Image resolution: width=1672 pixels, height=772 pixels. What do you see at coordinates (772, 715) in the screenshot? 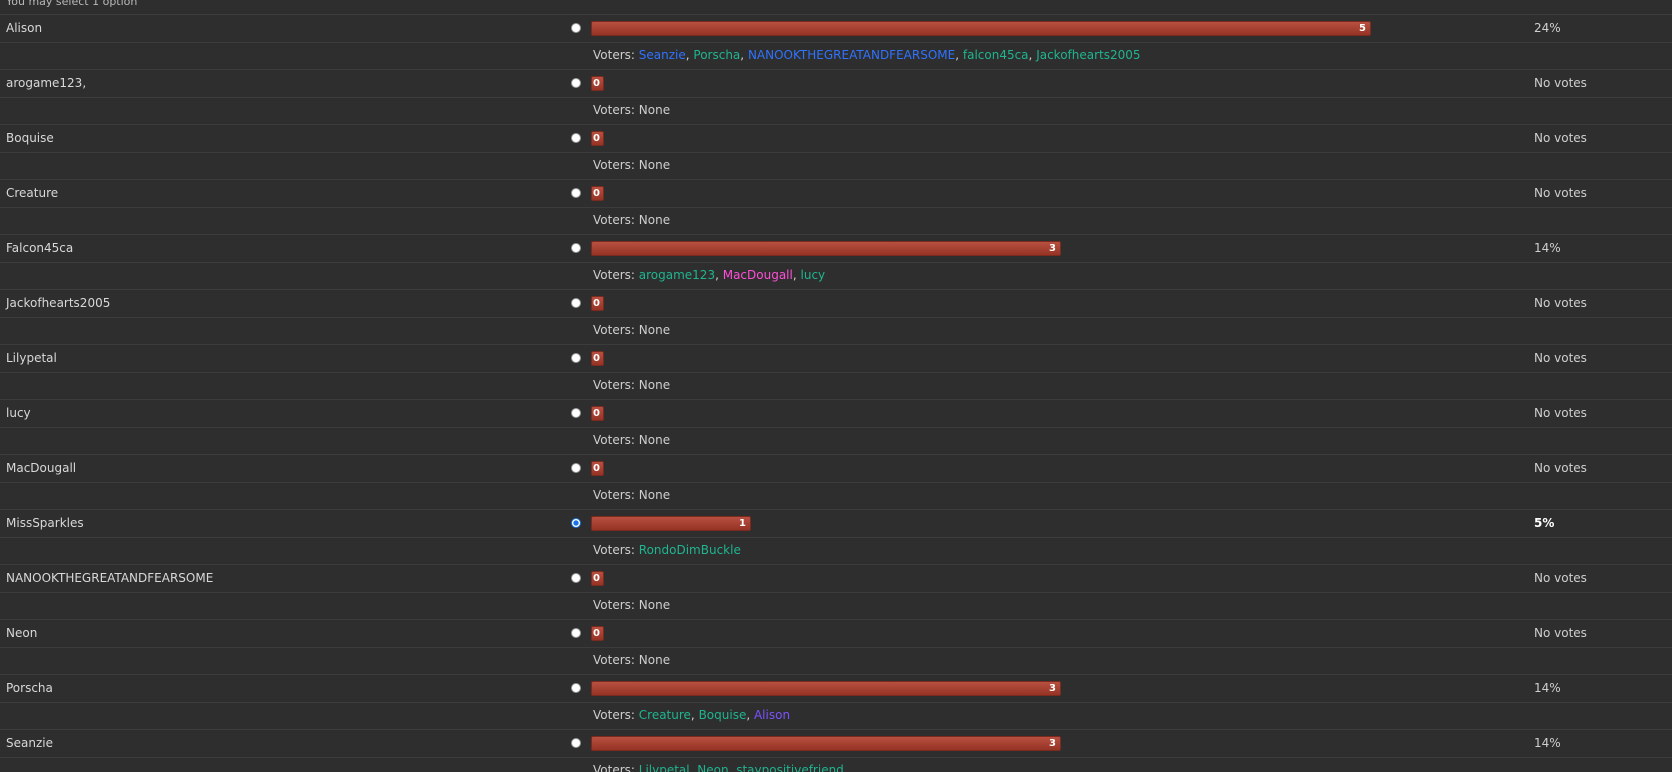
I see `voter-link: Alison` at bounding box center [772, 715].